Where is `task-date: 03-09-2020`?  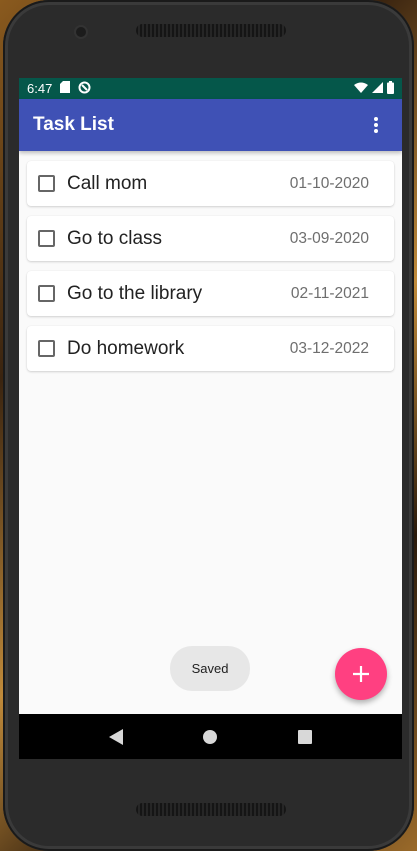 task-date: 03-09-2020 is located at coordinates (329, 238).